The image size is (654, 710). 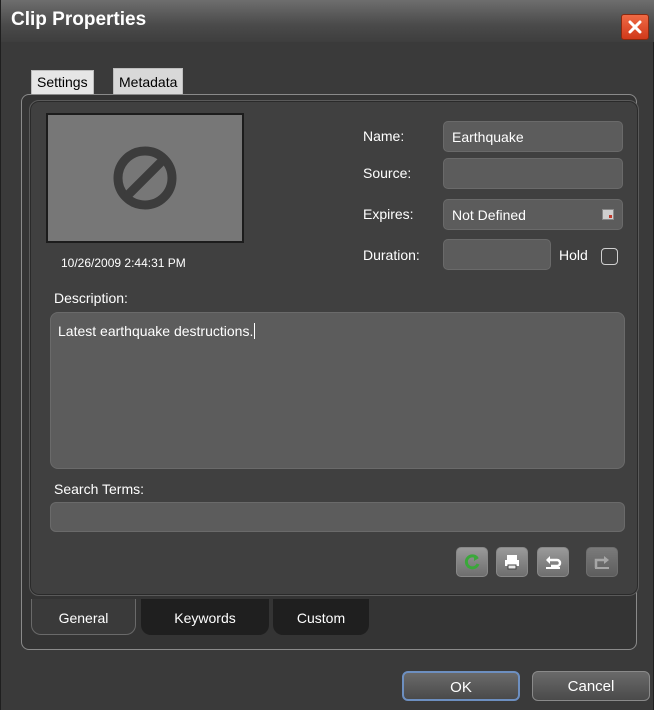 I want to click on export-button, so click(x=602, y=562).